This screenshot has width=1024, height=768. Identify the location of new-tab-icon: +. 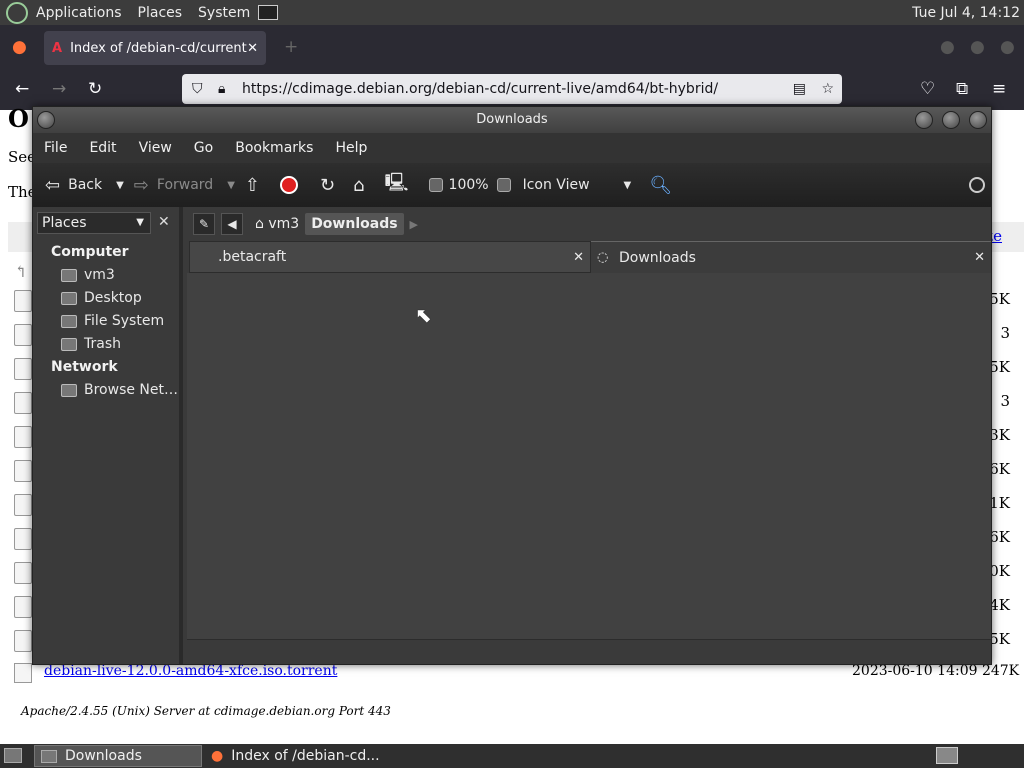
(291, 47).